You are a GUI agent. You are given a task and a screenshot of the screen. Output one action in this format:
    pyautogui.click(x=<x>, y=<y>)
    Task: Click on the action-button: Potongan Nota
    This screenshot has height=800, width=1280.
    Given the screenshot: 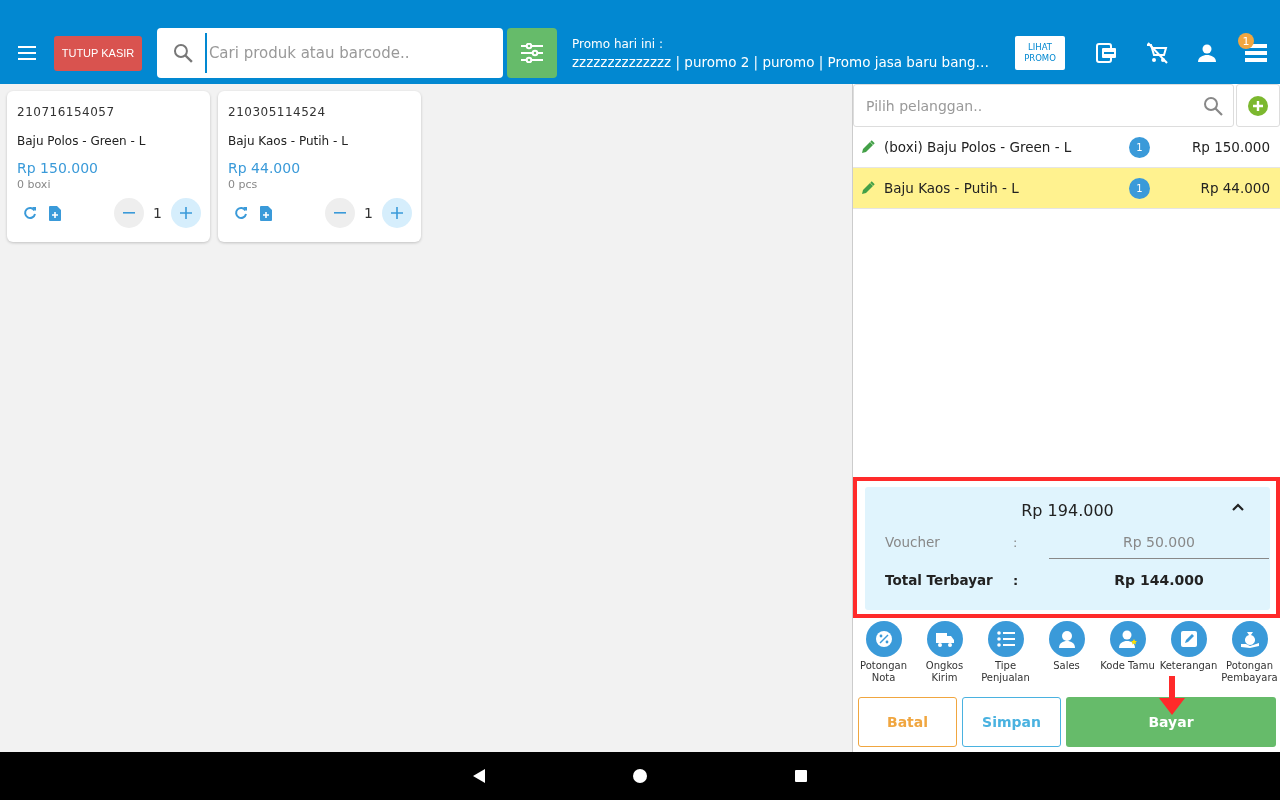 What is the action you would take?
    pyautogui.click(x=883, y=656)
    